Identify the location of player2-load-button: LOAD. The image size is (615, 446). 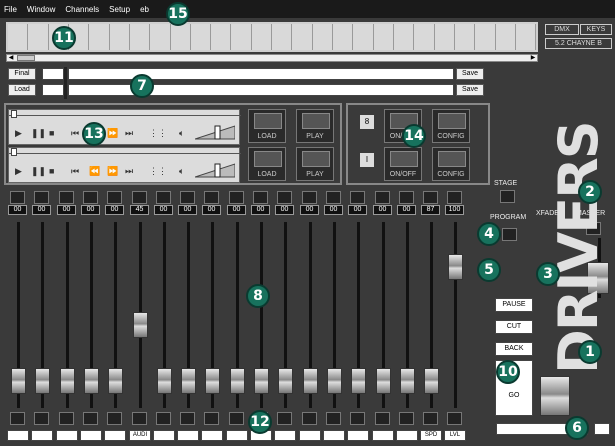
(267, 164).